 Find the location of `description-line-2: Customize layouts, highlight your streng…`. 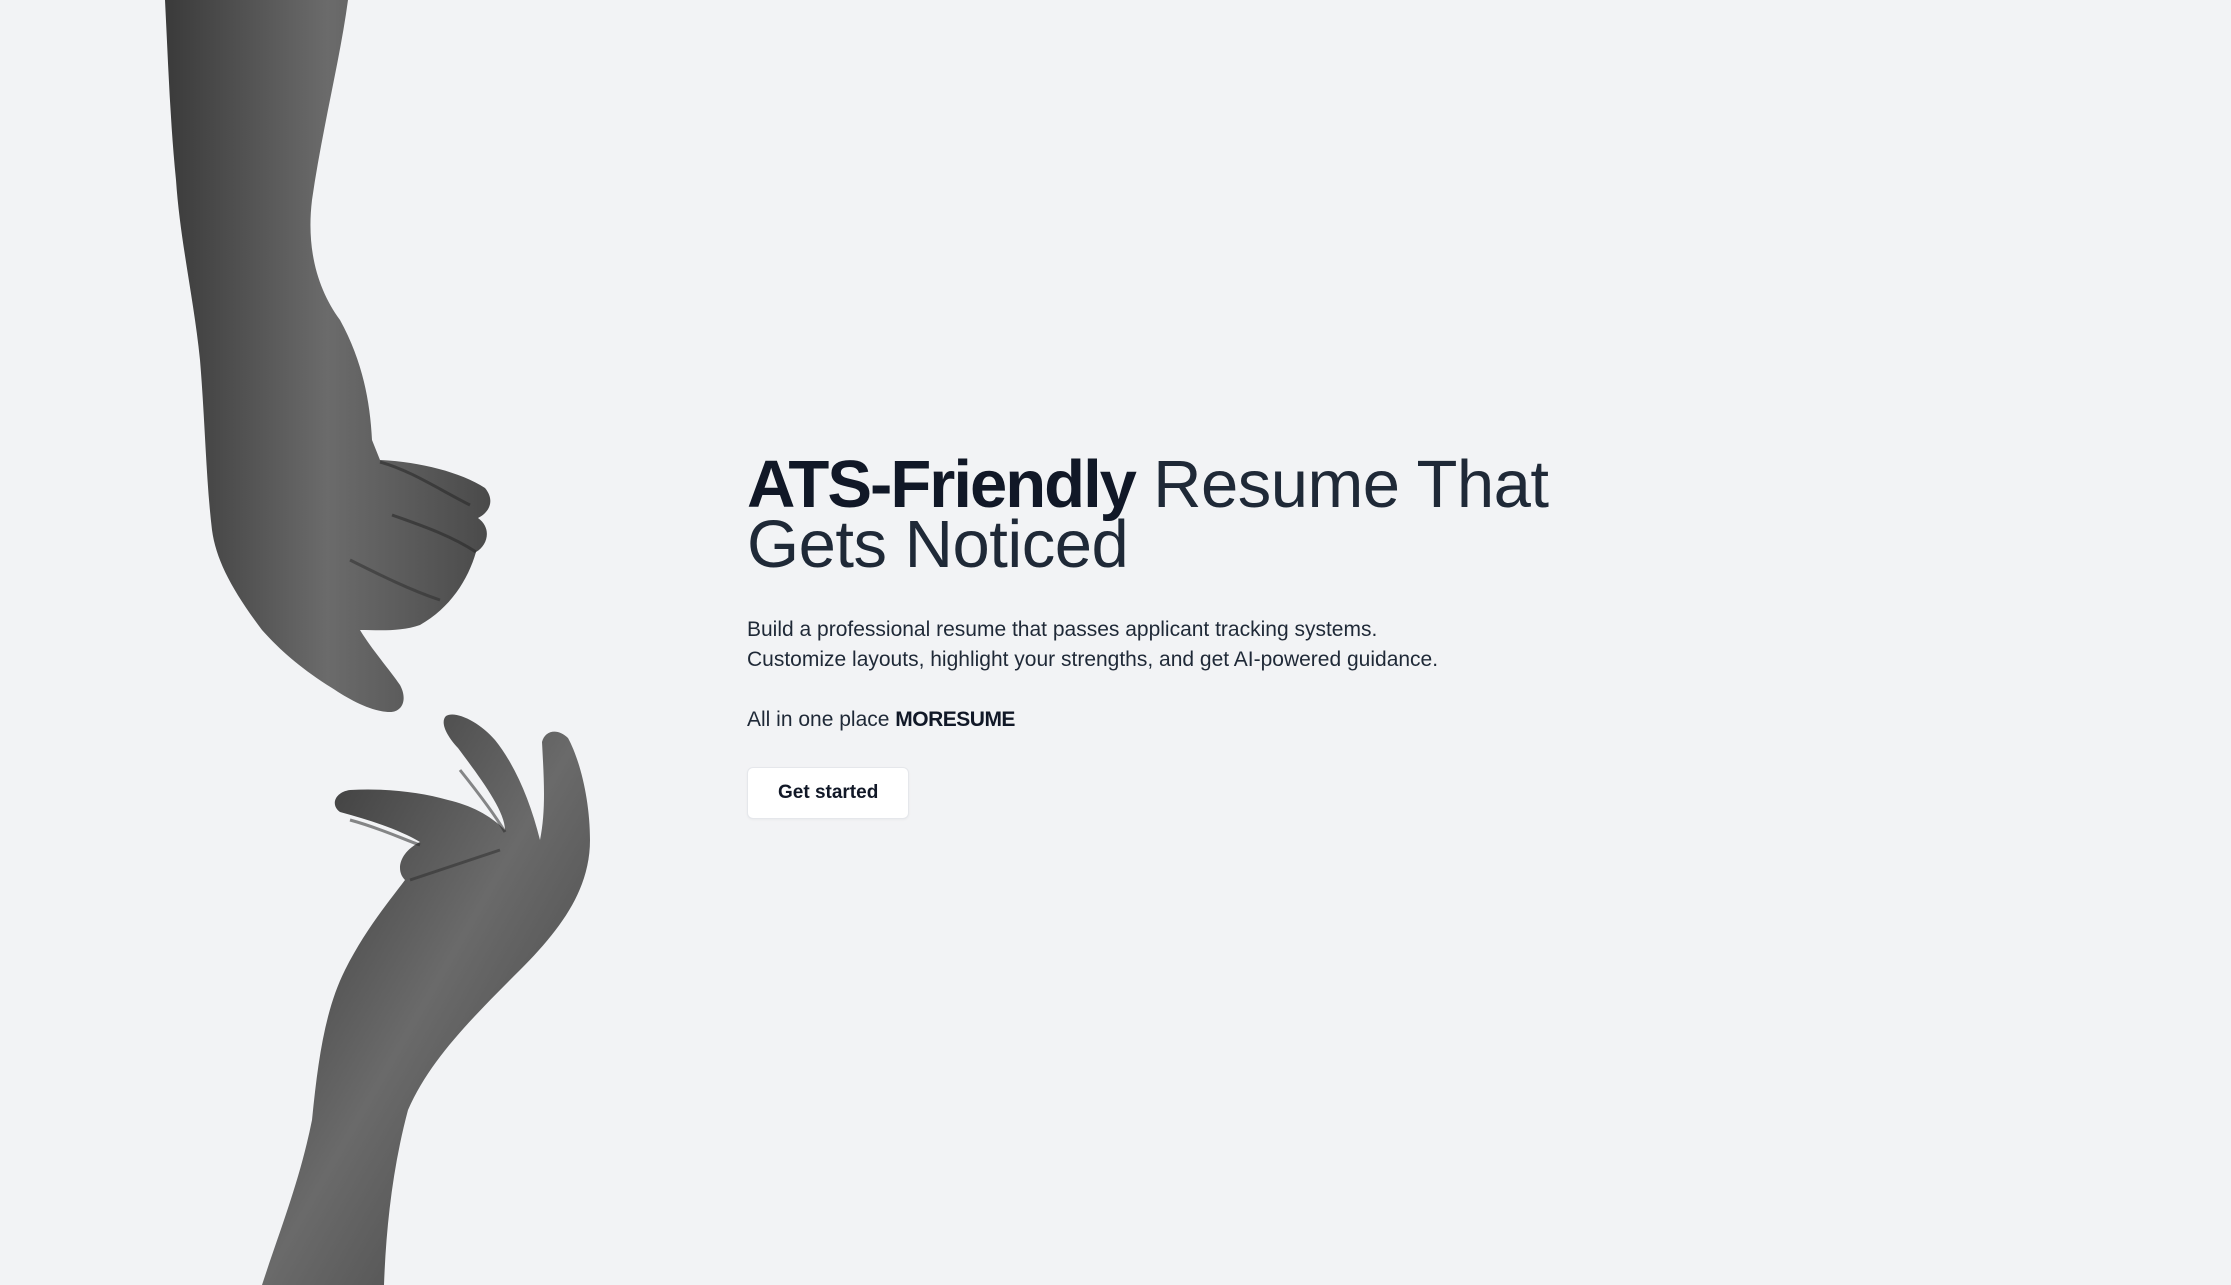

description-line-2: Customize layouts, highlight your streng… is located at coordinates (1093, 659).